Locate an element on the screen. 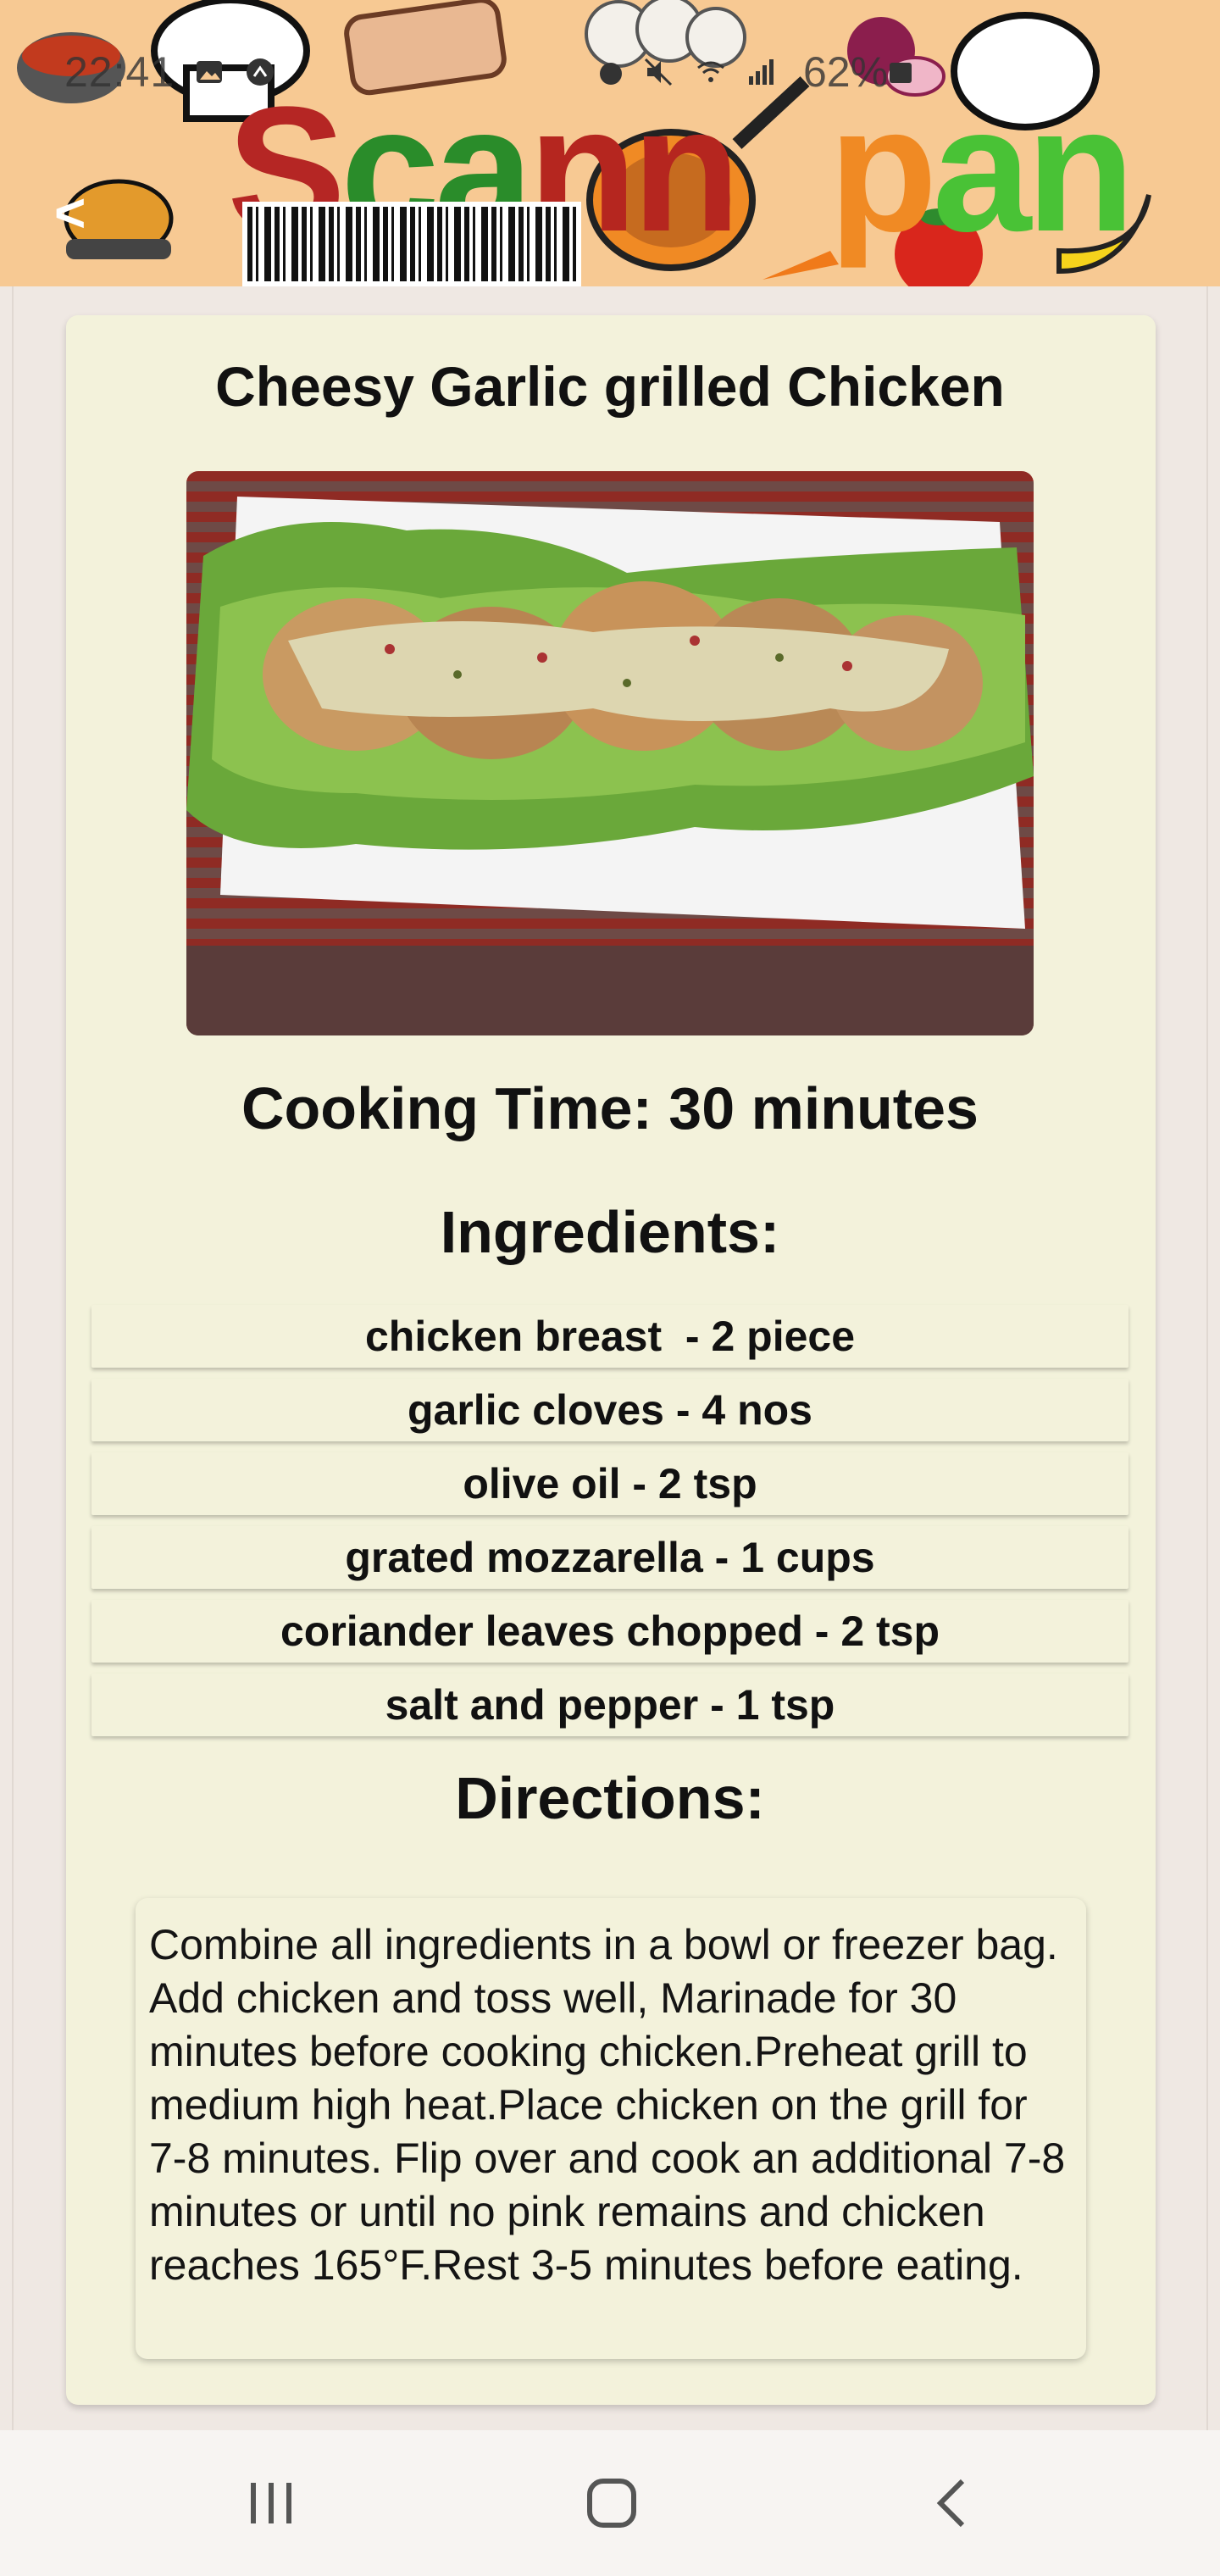 This screenshot has height=2576, width=1220. recipe-title: Cheesy Garlic grilled Chicken is located at coordinates (610, 386).